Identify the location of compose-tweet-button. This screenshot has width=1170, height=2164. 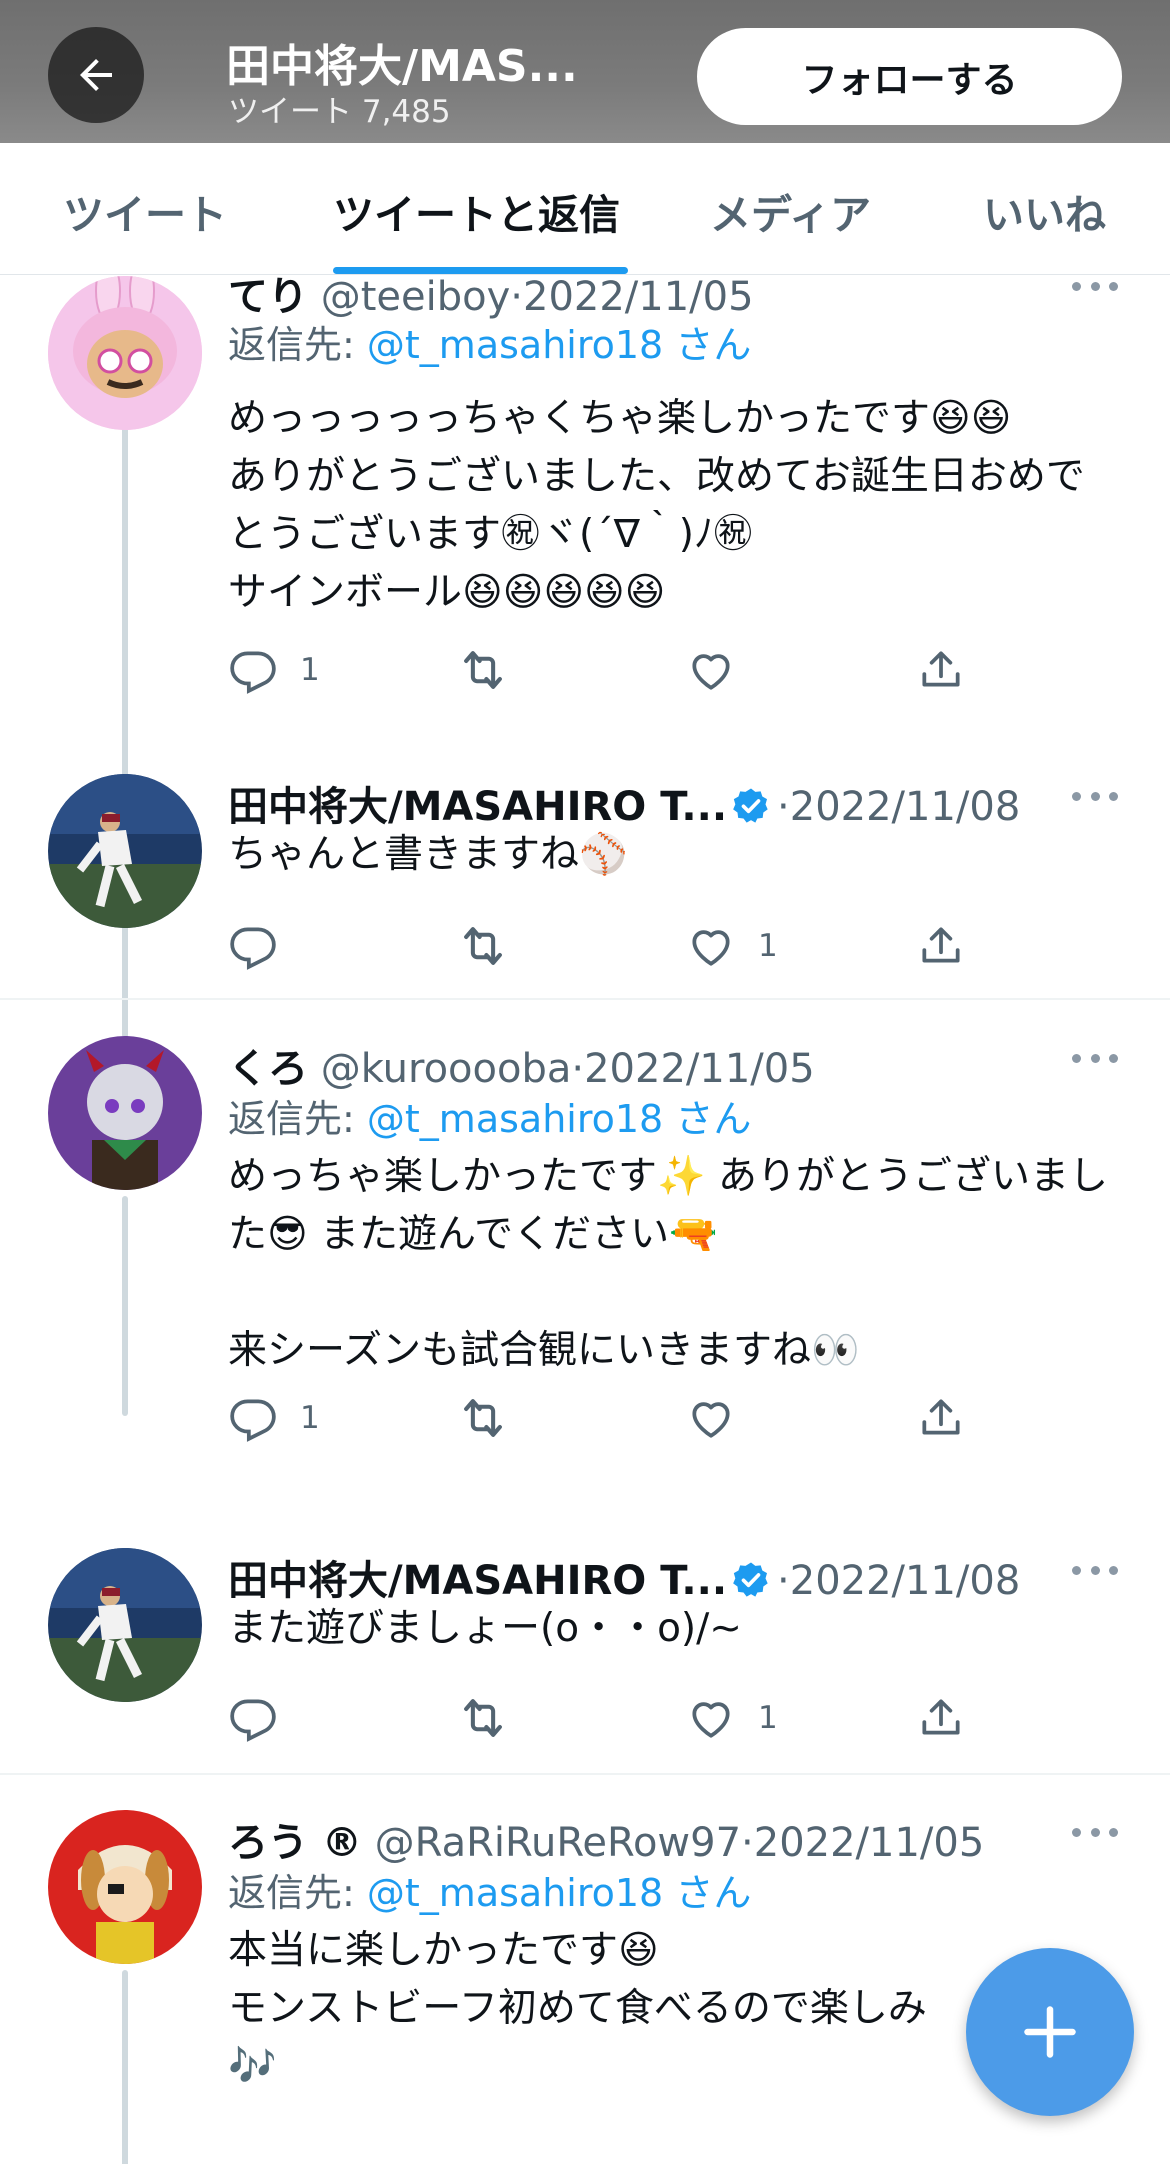
(1050, 2032).